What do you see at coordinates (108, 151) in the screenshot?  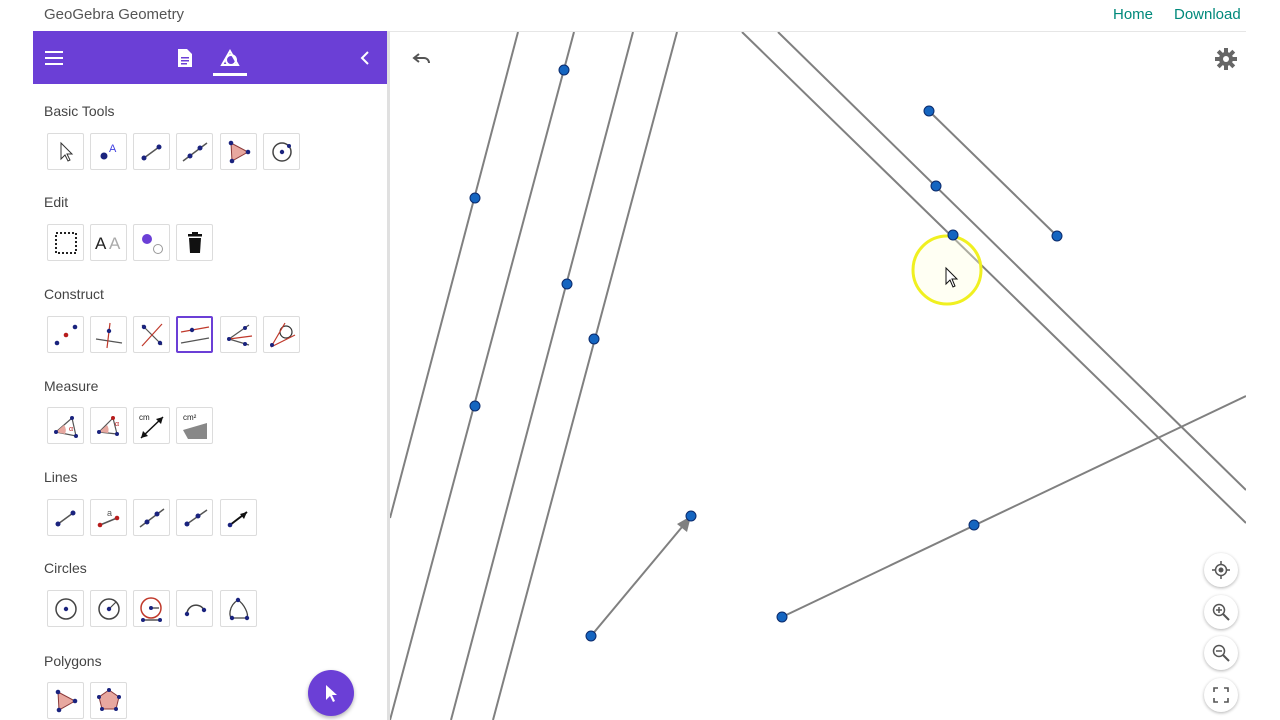 I see `point-tool: A` at bounding box center [108, 151].